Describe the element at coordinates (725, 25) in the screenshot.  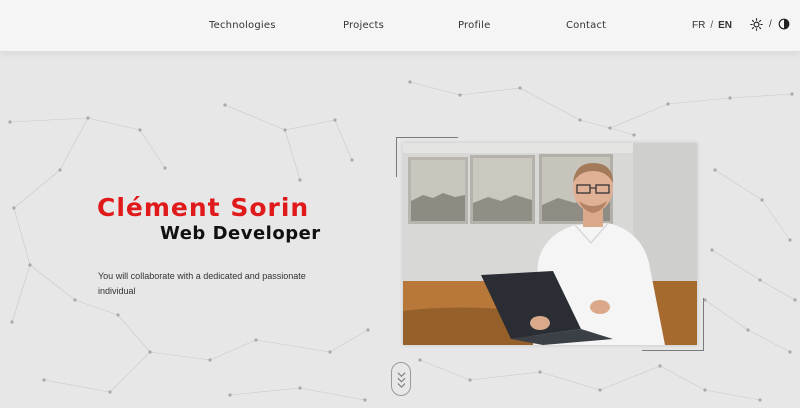
I see `lang-en-button: EN` at that location.